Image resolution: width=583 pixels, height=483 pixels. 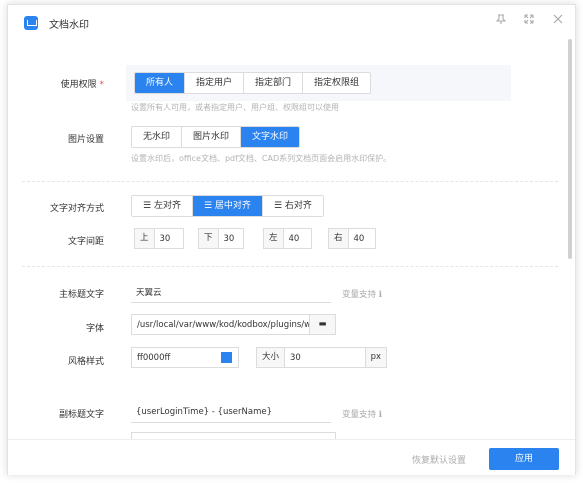 What do you see at coordinates (291, 457) in the screenshot?
I see `dialog-footer: 恢复默认设置 应用` at bounding box center [291, 457].